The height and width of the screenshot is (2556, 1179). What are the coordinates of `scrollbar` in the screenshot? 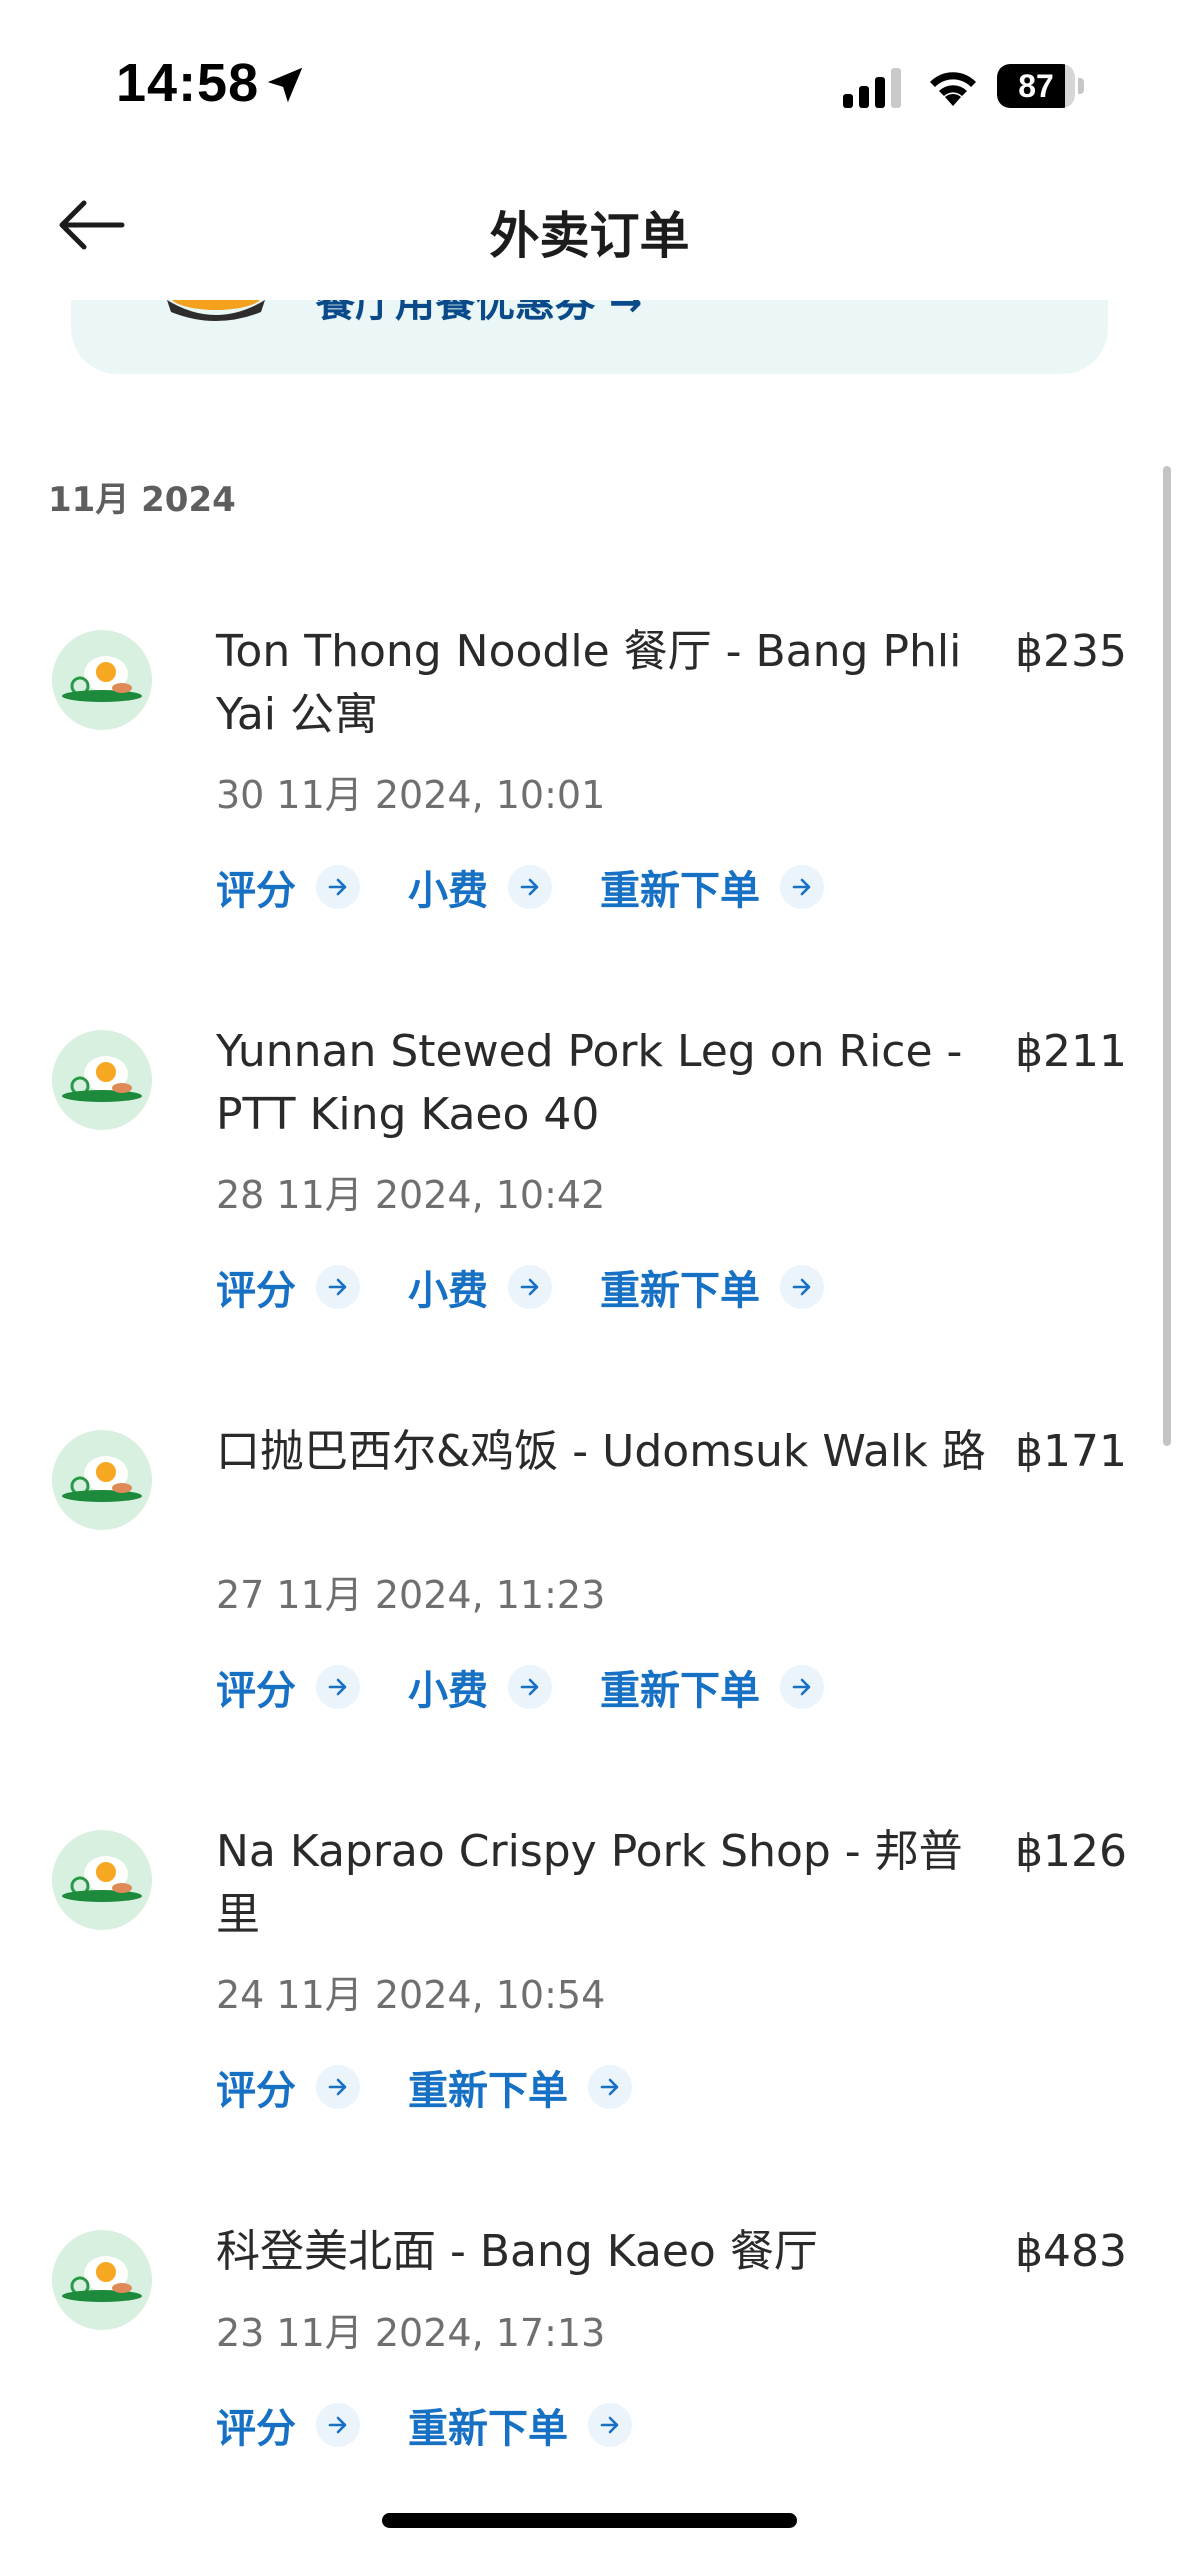 It's located at (1167, 956).